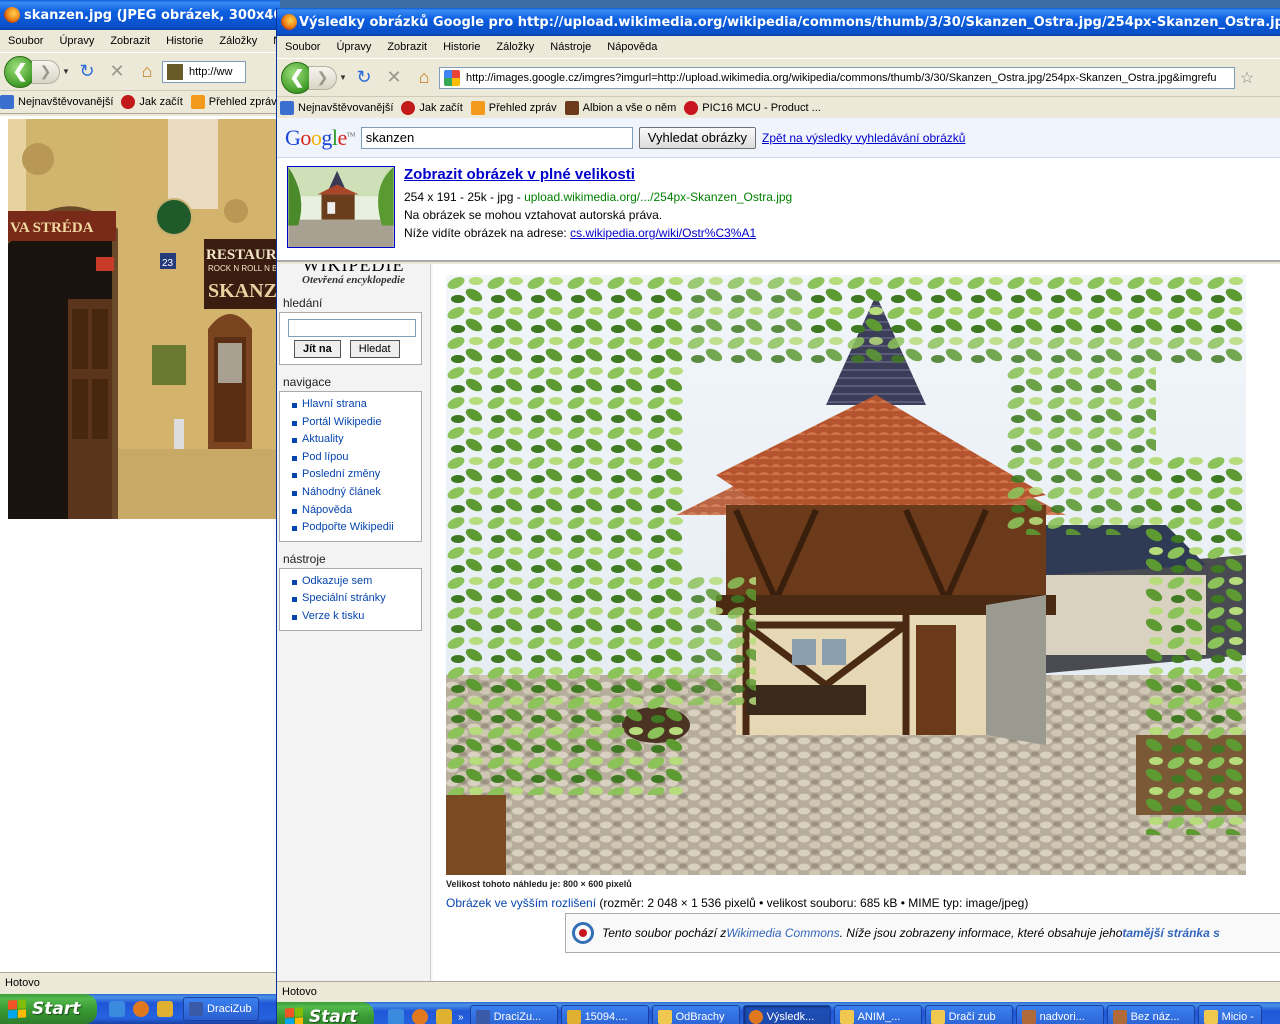 The width and height of the screenshot is (1280, 1024). Describe the element at coordinates (355, 458) in the screenshot. I see `nav-pod-lipou: Pod lípou` at that location.